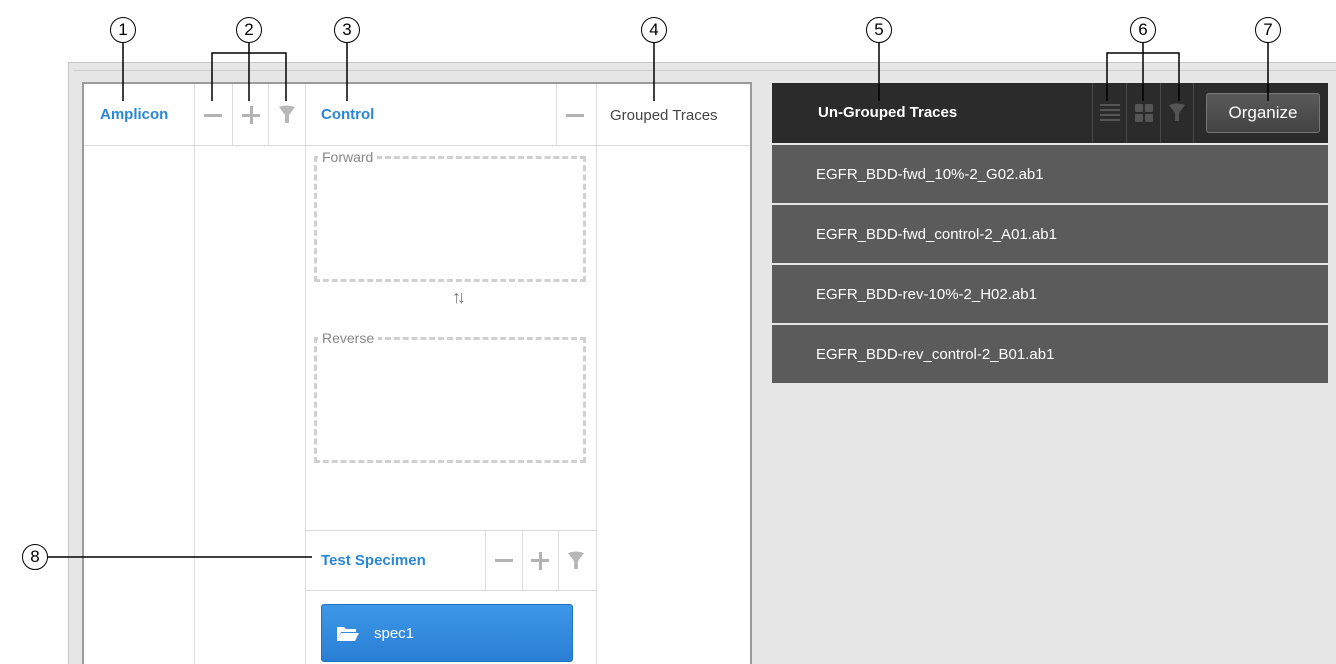  What do you see at coordinates (348, 634) in the screenshot?
I see `folder-open-icon` at bounding box center [348, 634].